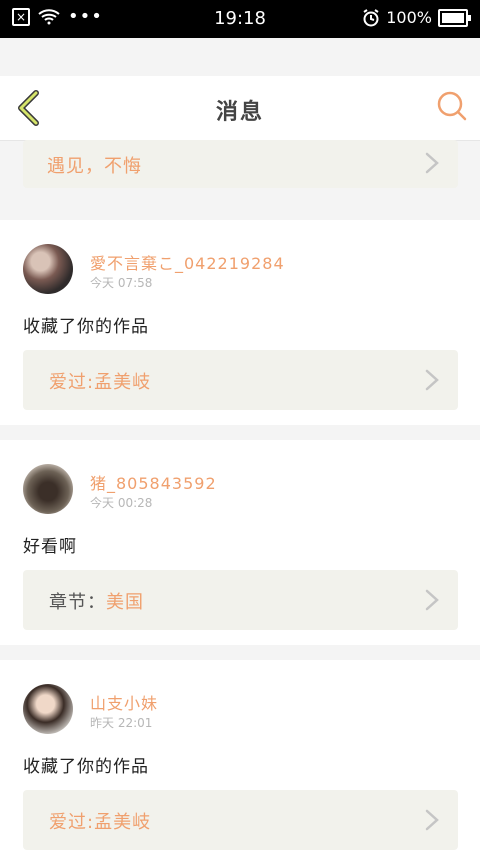 This screenshot has width=480, height=860. I want to click on status-bar: × ••• 19:18 100%, so click(240, 19).